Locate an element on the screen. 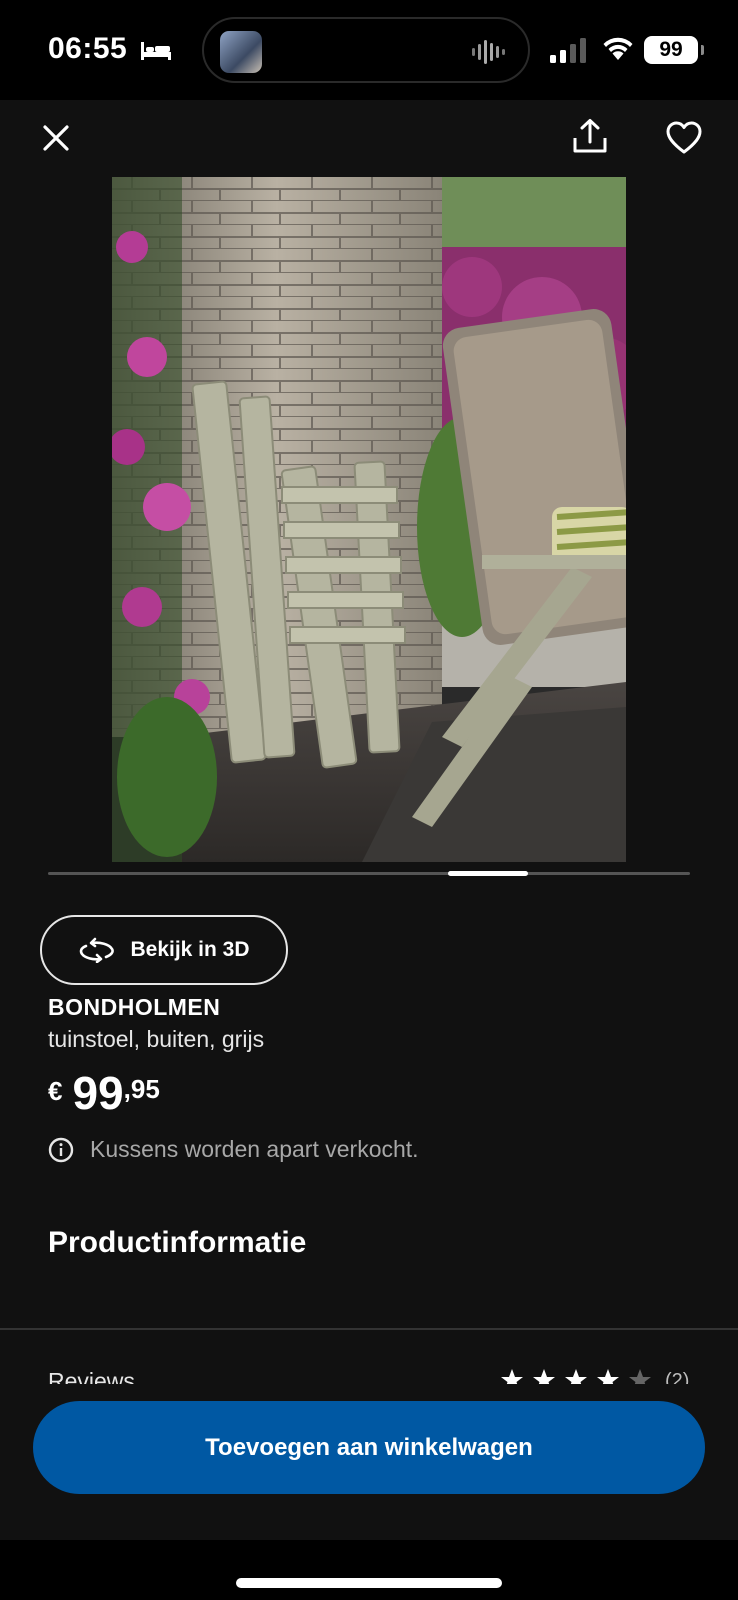 This screenshot has height=1600, width=738. bed-icon is located at coordinates (156, 51).